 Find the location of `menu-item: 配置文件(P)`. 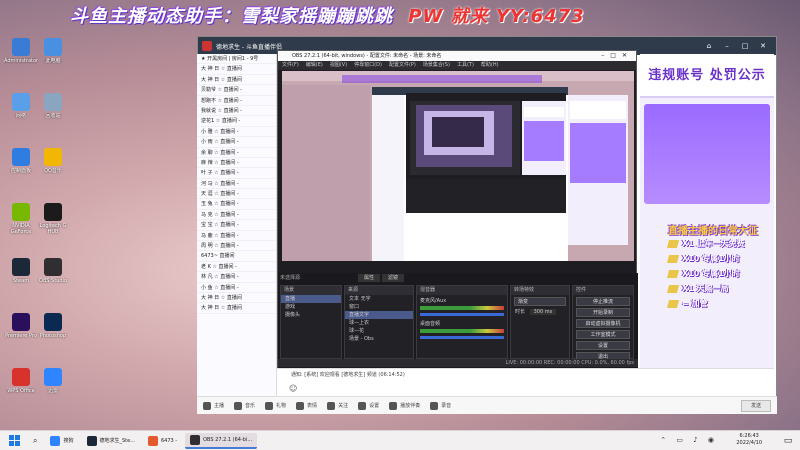

menu-item: 配置文件(P) is located at coordinates (402, 65).